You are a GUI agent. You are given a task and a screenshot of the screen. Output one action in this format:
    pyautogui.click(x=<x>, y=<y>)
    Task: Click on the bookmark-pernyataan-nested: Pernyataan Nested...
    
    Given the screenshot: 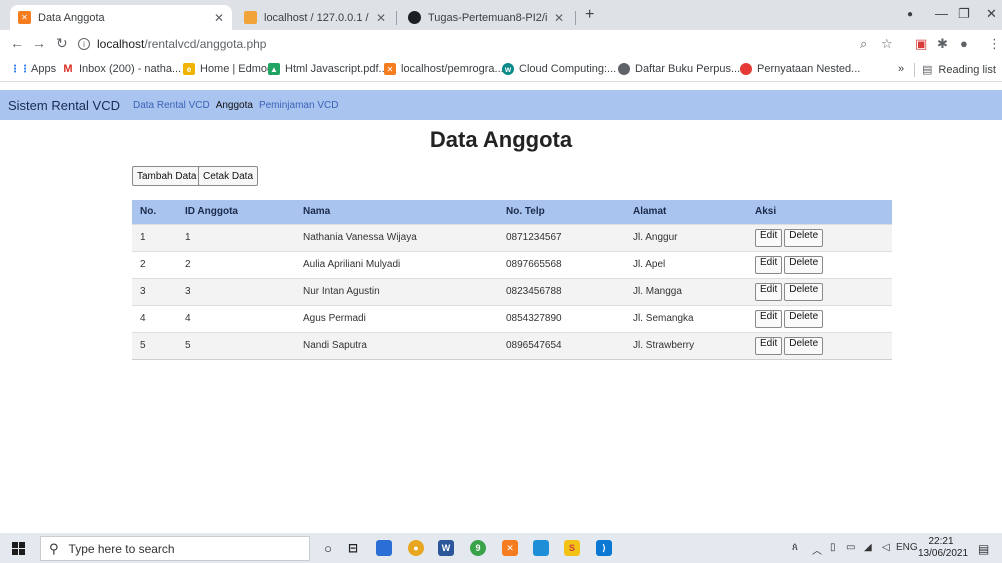 What is the action you would take?
    pyautogui.click(x=800, y=69)
    